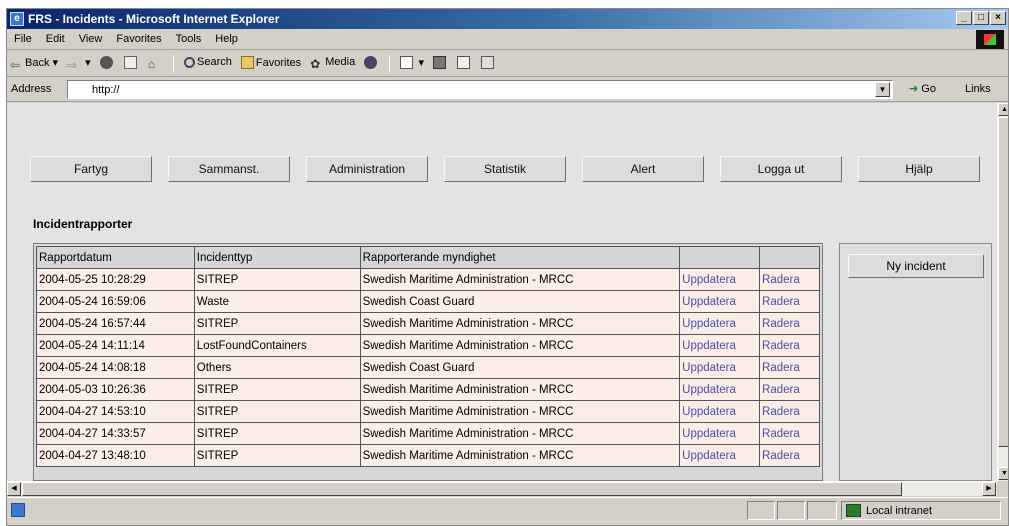  Describe the element at coordinates (822, 510) in the screenshot. I see `status-pane` at that location.